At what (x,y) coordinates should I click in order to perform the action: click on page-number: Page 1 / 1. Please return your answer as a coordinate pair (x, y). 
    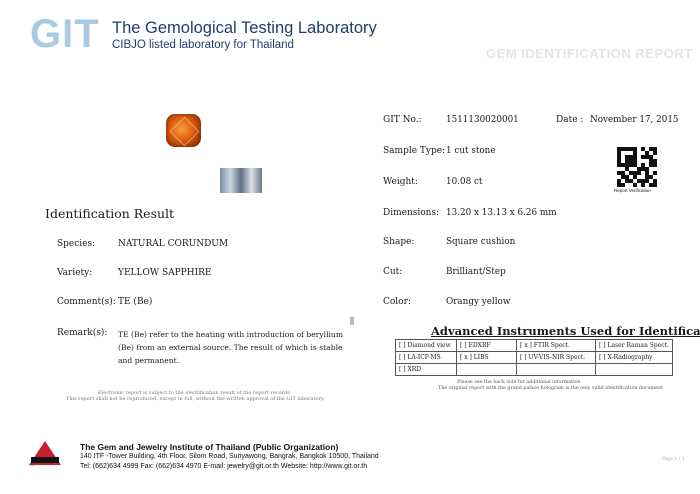
    Looking at the image, I should click on (673, 459).